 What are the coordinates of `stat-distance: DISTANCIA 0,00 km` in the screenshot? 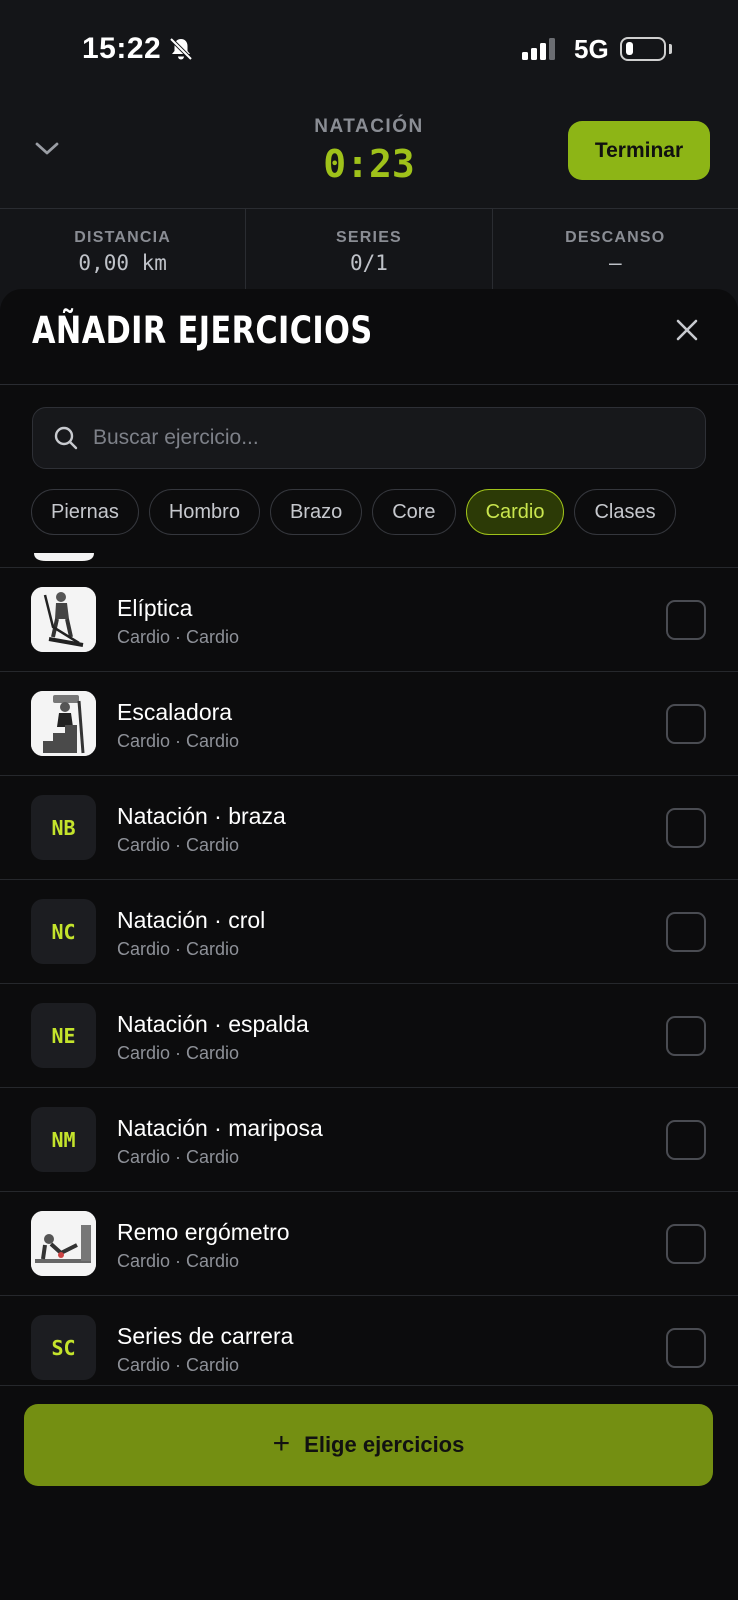 It's located at (123, 249).